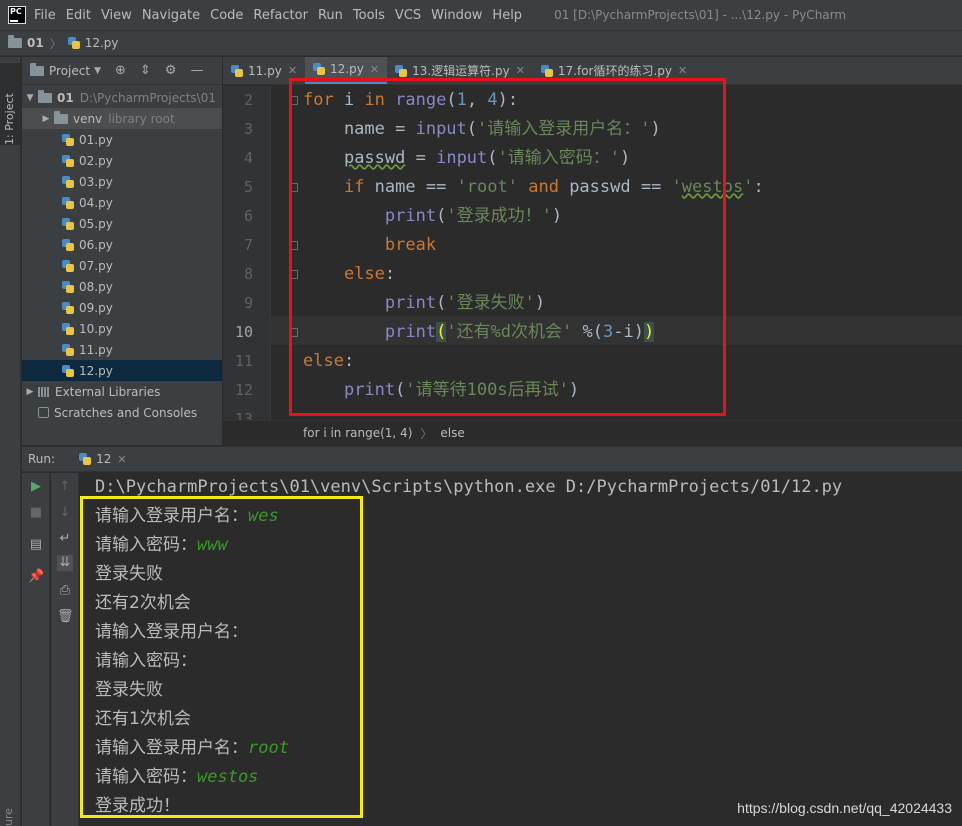  Describe the element at coordinates (65, 97) in the screenshot. I see `tree-root-name: 01` at that location.